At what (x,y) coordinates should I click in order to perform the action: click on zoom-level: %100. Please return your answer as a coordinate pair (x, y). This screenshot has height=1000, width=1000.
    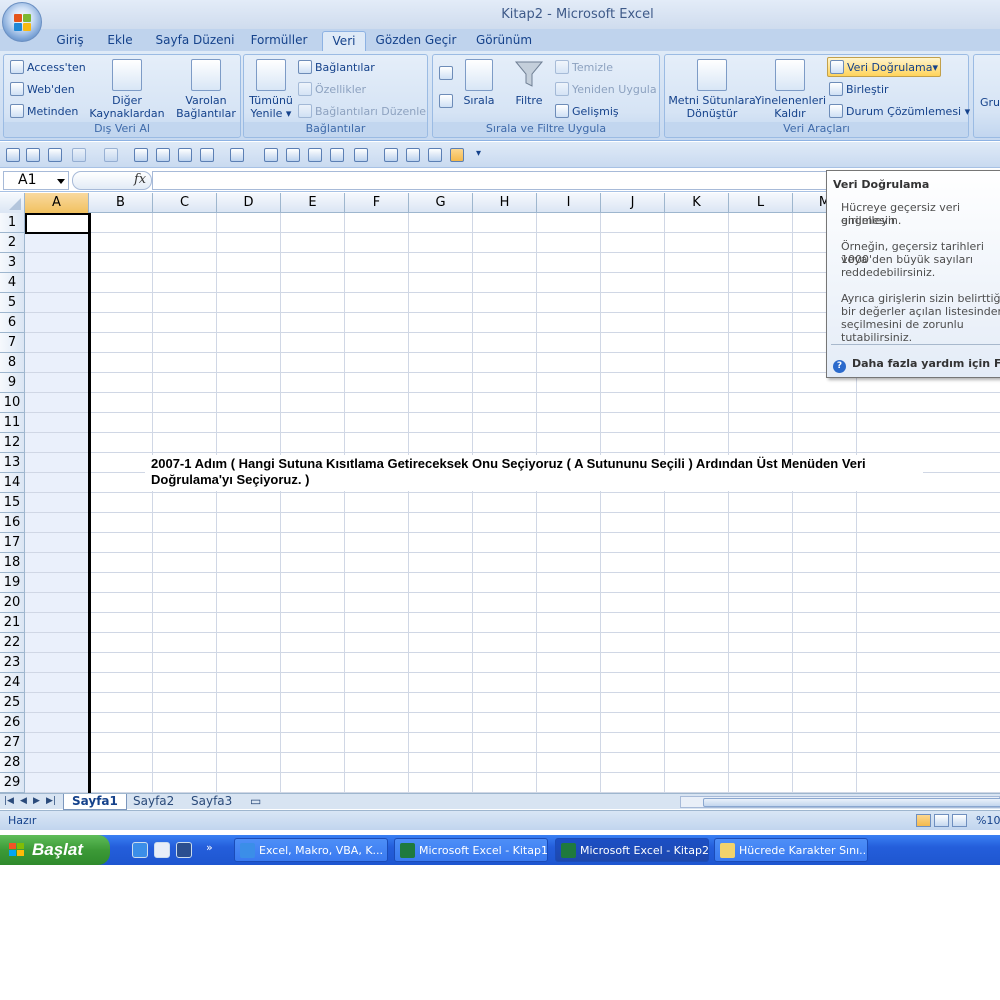
    Looking at the image, I should click on (988, 820).